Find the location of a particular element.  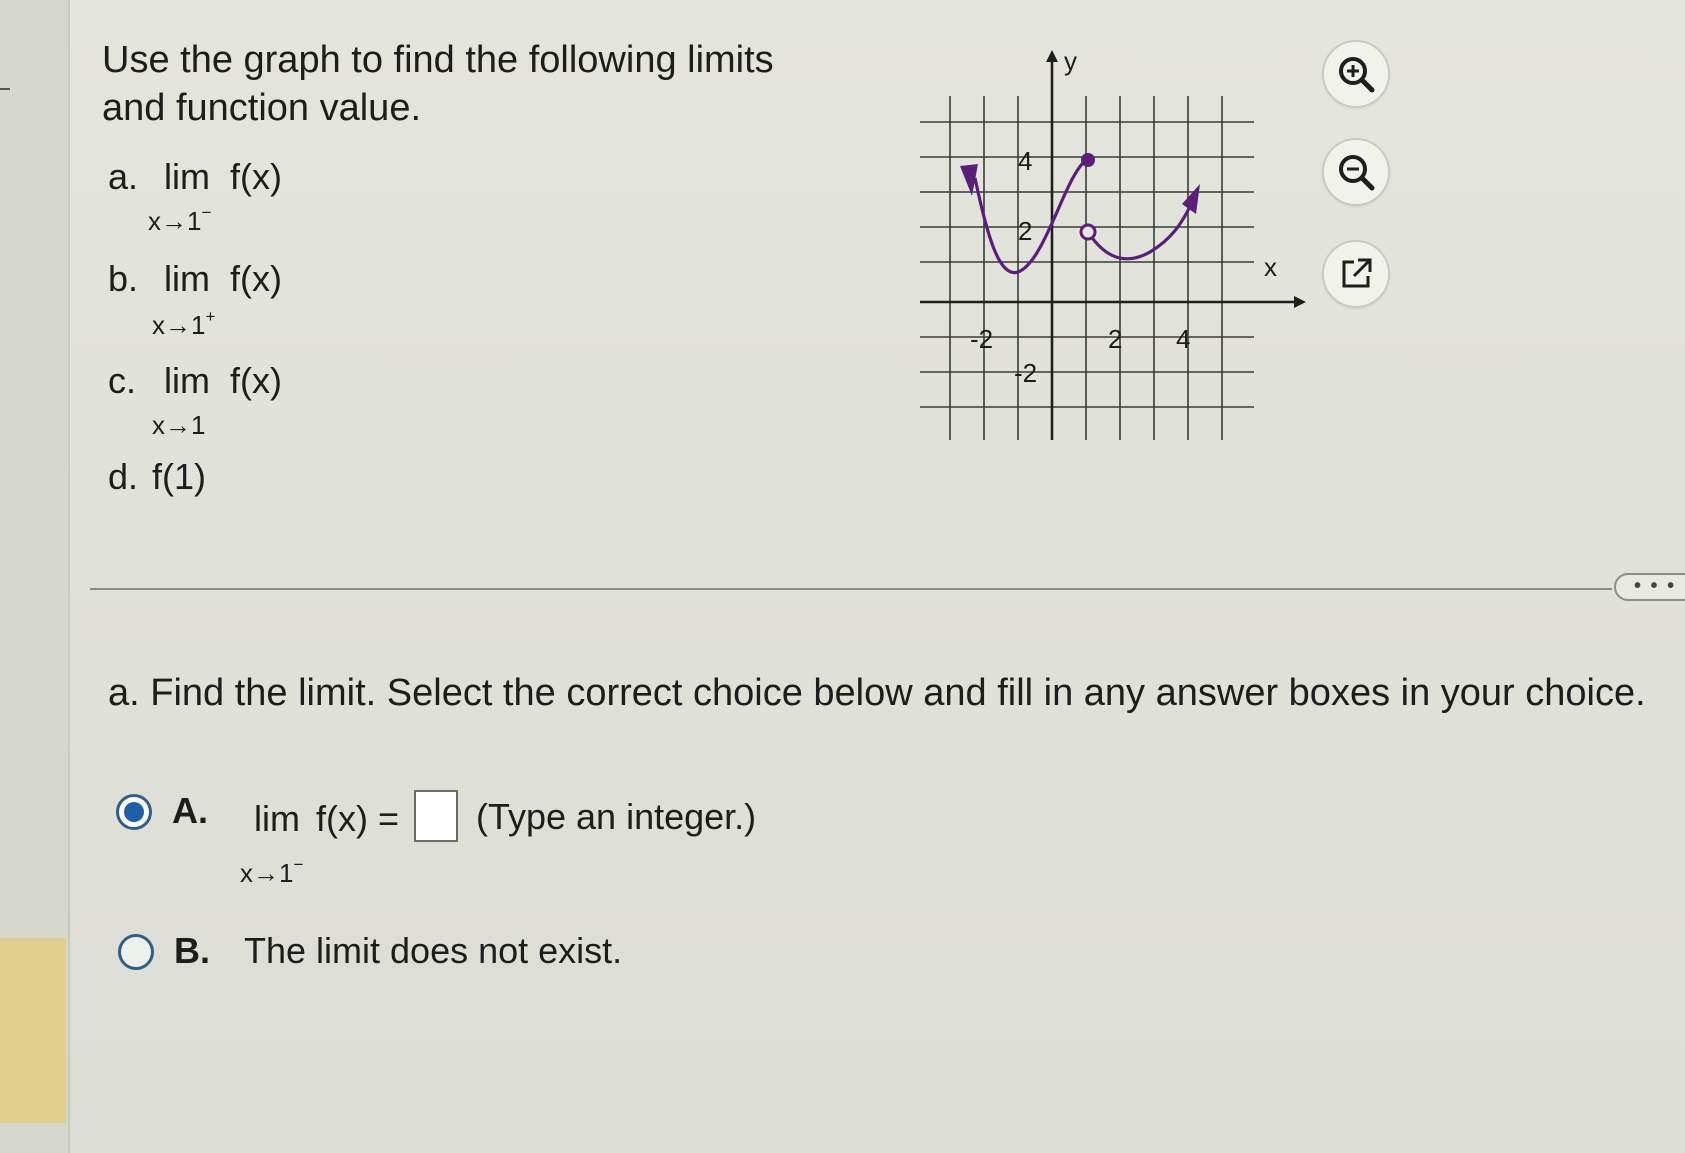

zoom-in-button is located at coordinates (1356, 74).